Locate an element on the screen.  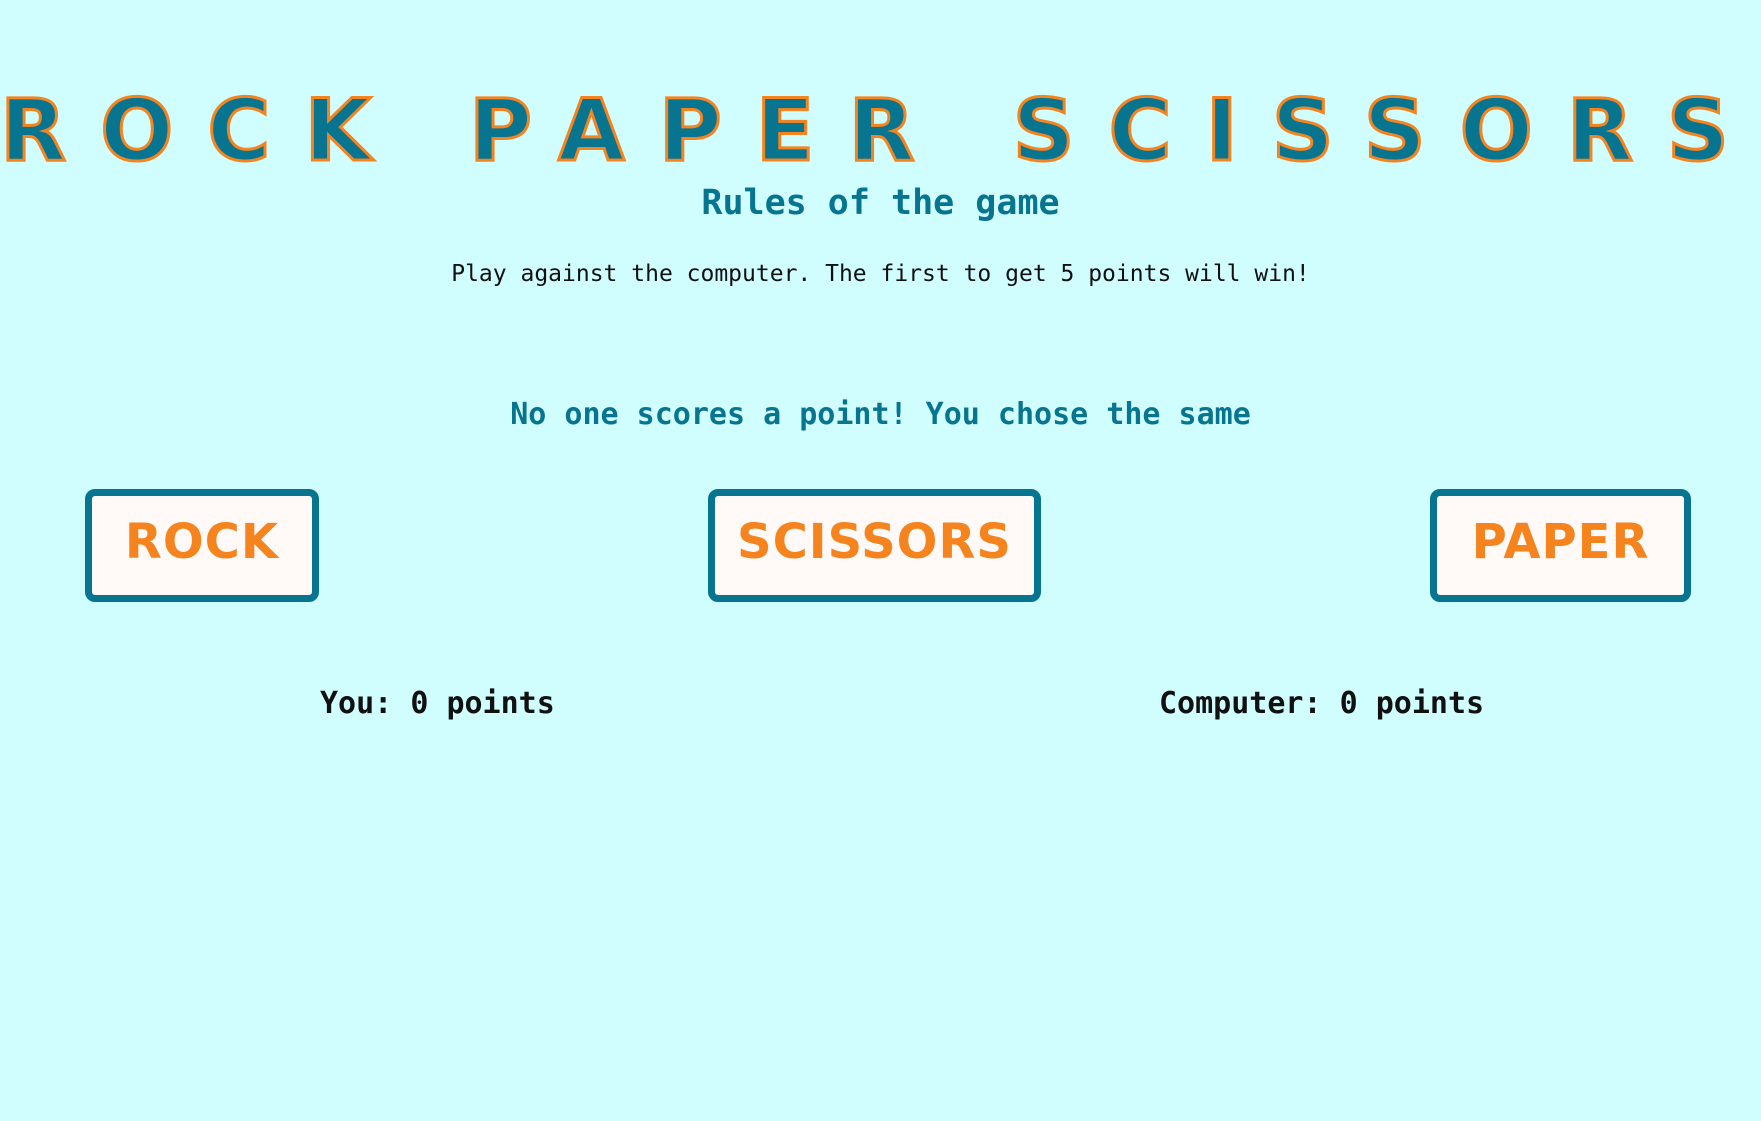
rock-button: Rock is located at coordinates (202, 545).